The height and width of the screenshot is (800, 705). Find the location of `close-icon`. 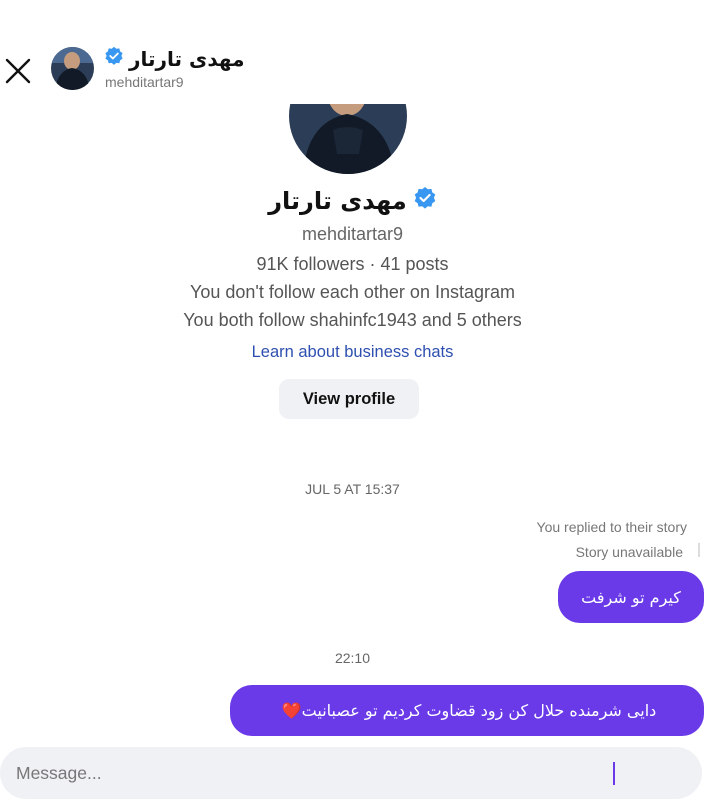

close-icon is located at coordinates (18, 71).